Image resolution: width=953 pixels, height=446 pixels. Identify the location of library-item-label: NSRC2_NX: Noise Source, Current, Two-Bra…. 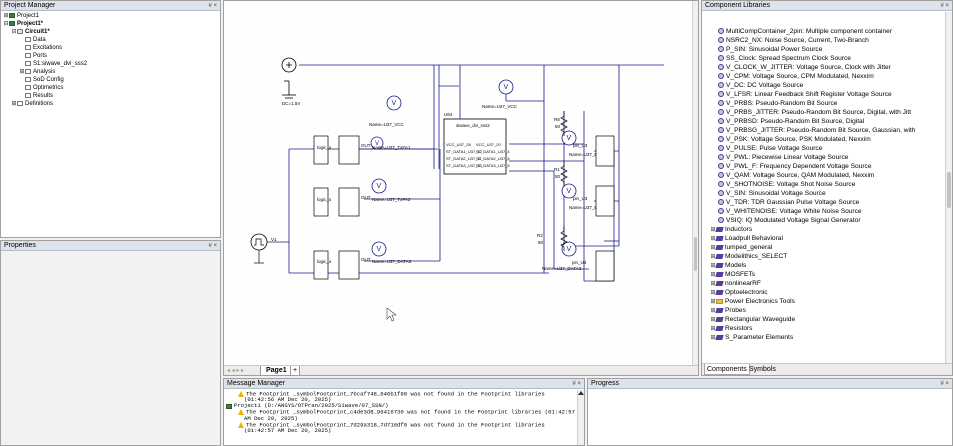
(797, 40).